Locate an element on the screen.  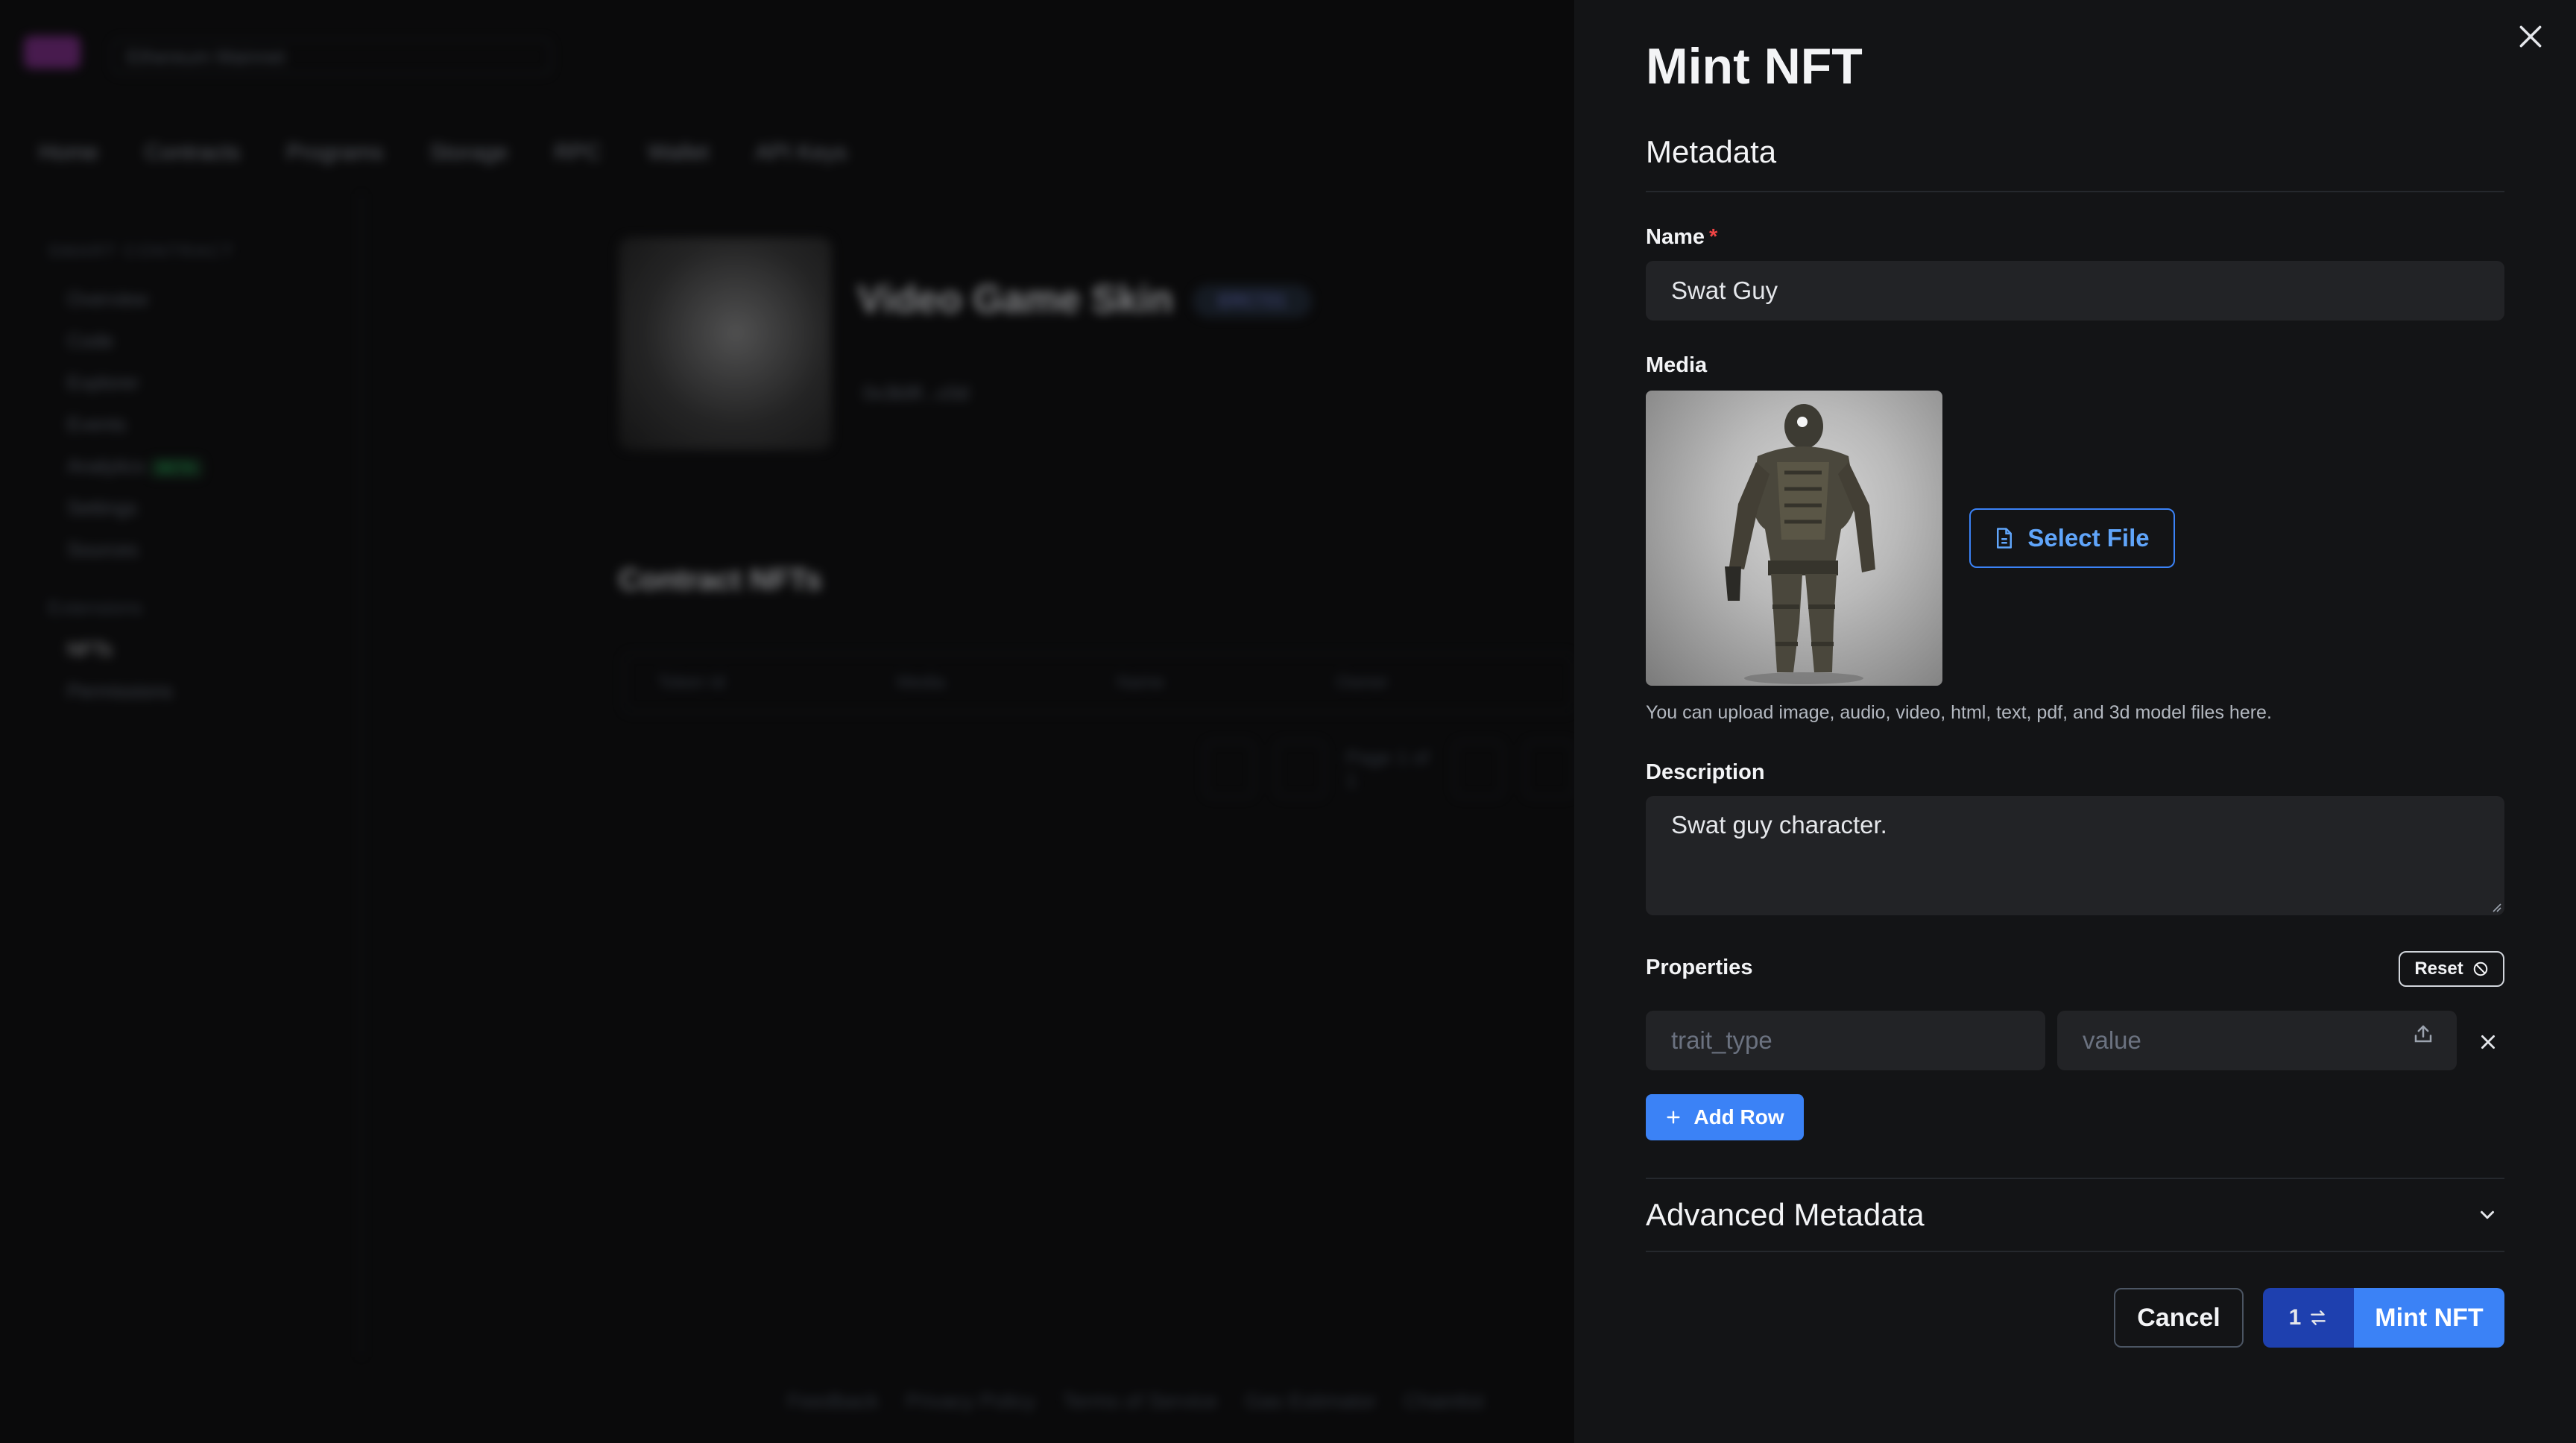
mint-nft-button: Mint NFT is located at coordinates (2429, 1318).